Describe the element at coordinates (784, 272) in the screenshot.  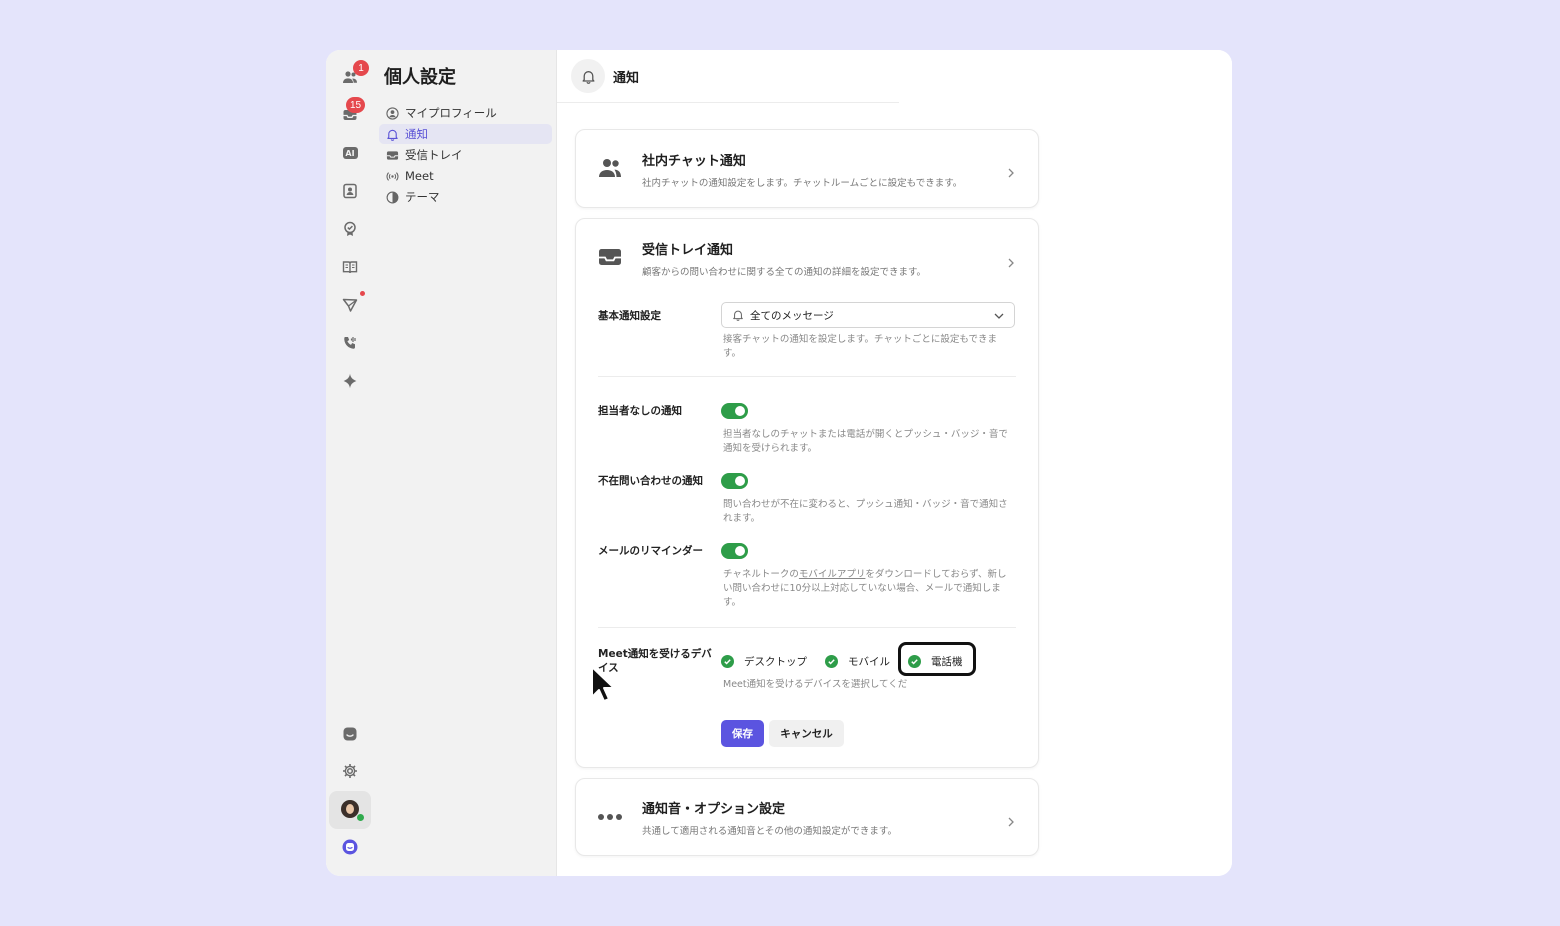
I see `card-description: 顧客からの問い合わせに関する全ての通知の詳細を設定できます。` at that location.